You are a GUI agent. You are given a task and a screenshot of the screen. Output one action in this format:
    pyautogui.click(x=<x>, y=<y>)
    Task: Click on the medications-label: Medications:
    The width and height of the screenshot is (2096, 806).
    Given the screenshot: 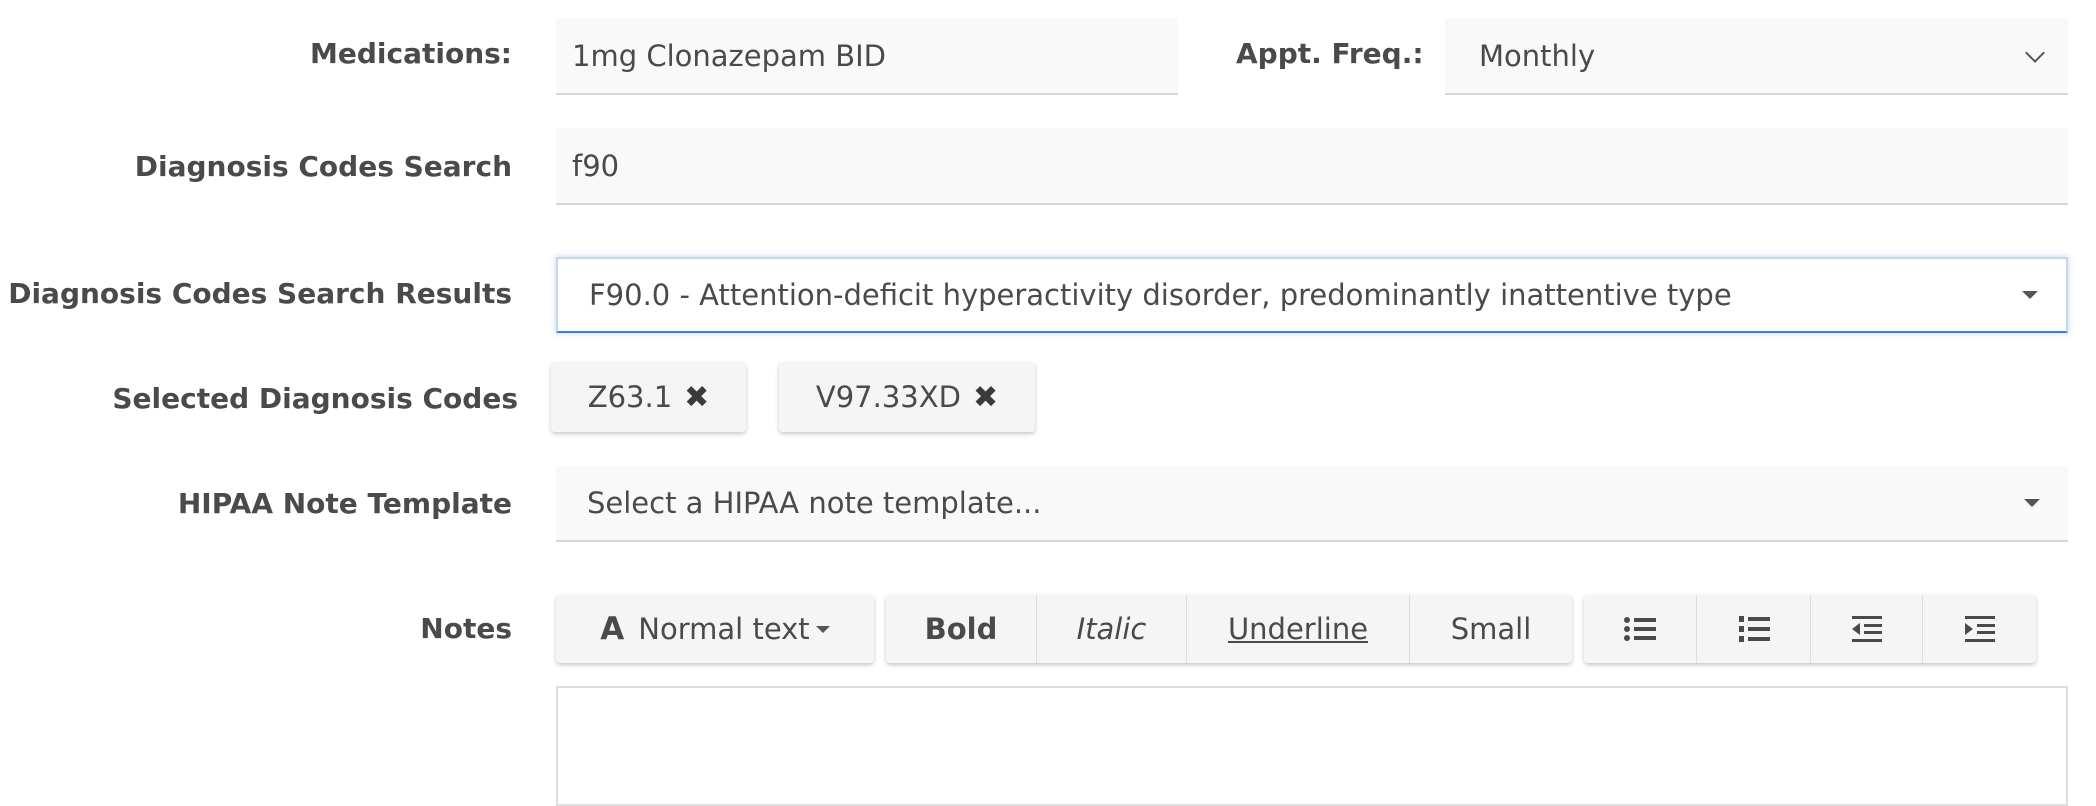 What is the action you would take?
    pyautogui.click(x=410, y=53)
    